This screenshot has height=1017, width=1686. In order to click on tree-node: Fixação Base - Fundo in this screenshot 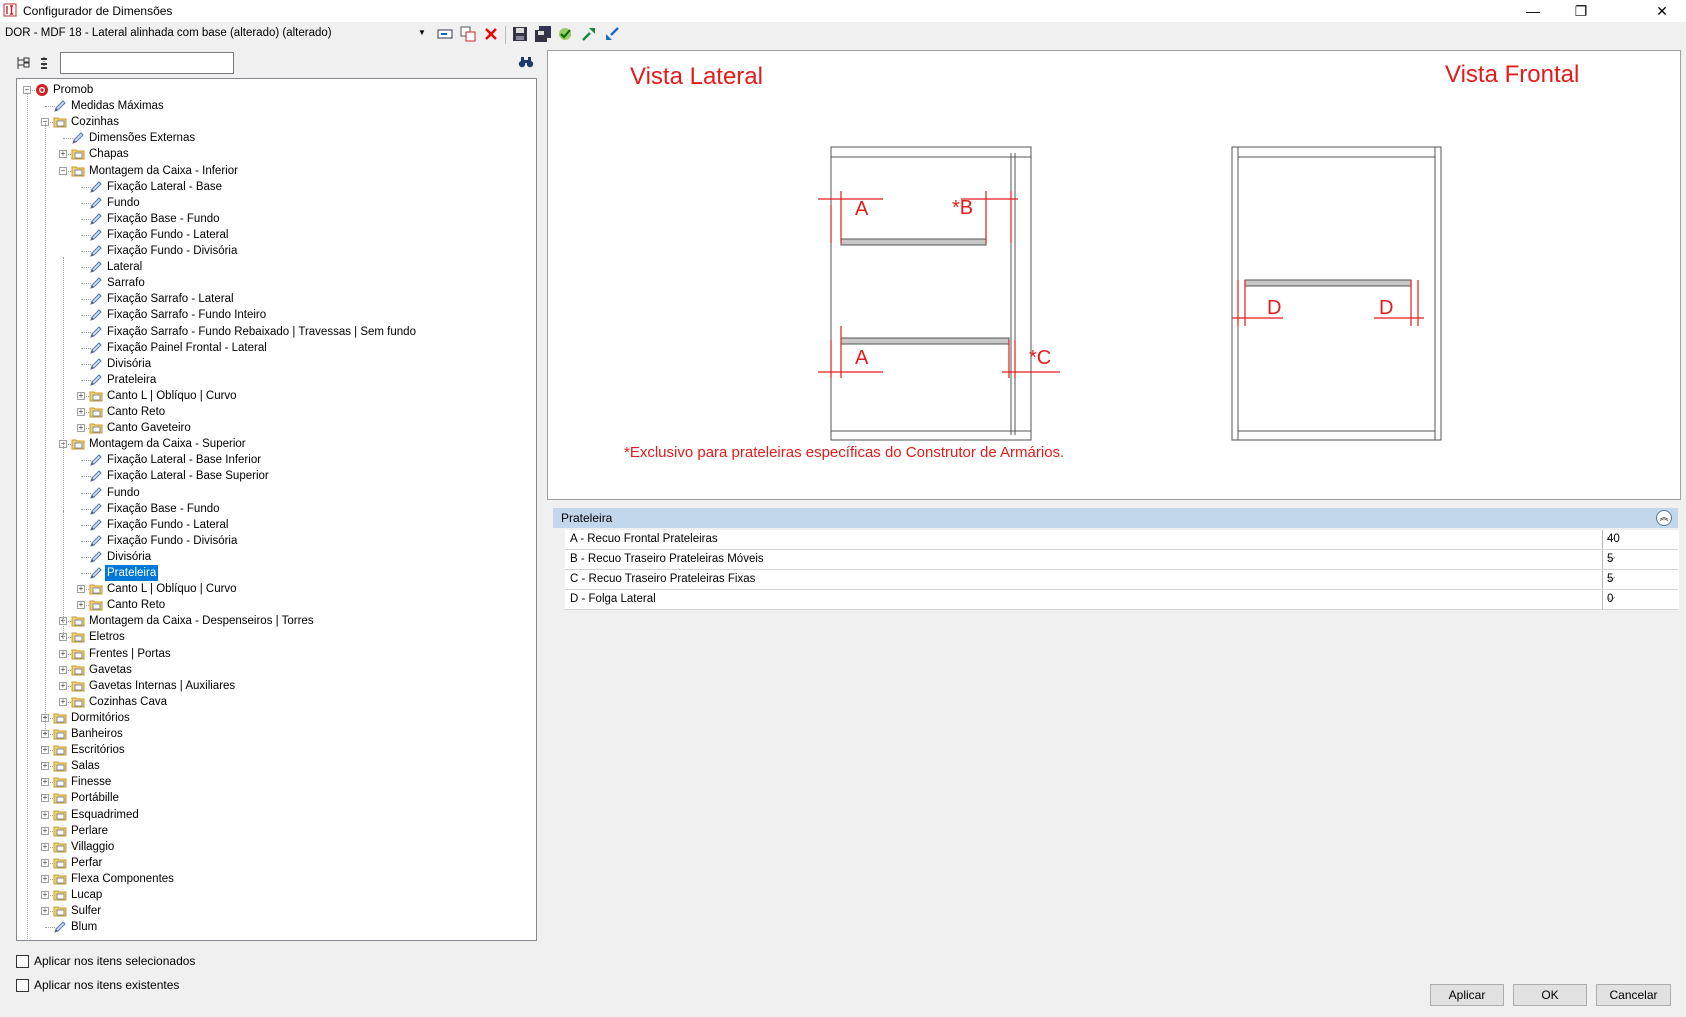, I will do `click(274, 219)`.